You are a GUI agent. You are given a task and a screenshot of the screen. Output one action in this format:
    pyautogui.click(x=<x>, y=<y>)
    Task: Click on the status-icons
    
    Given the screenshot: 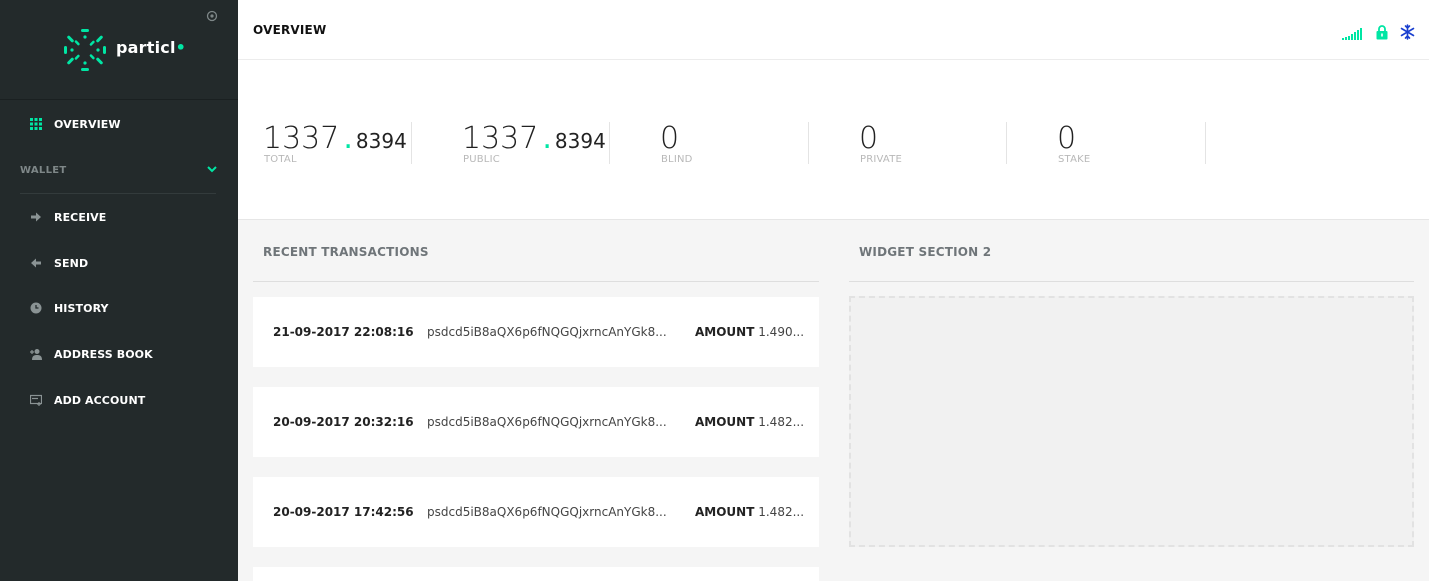 What is the action you would take?
    pyautogui.click(x=1378, y=31)
    